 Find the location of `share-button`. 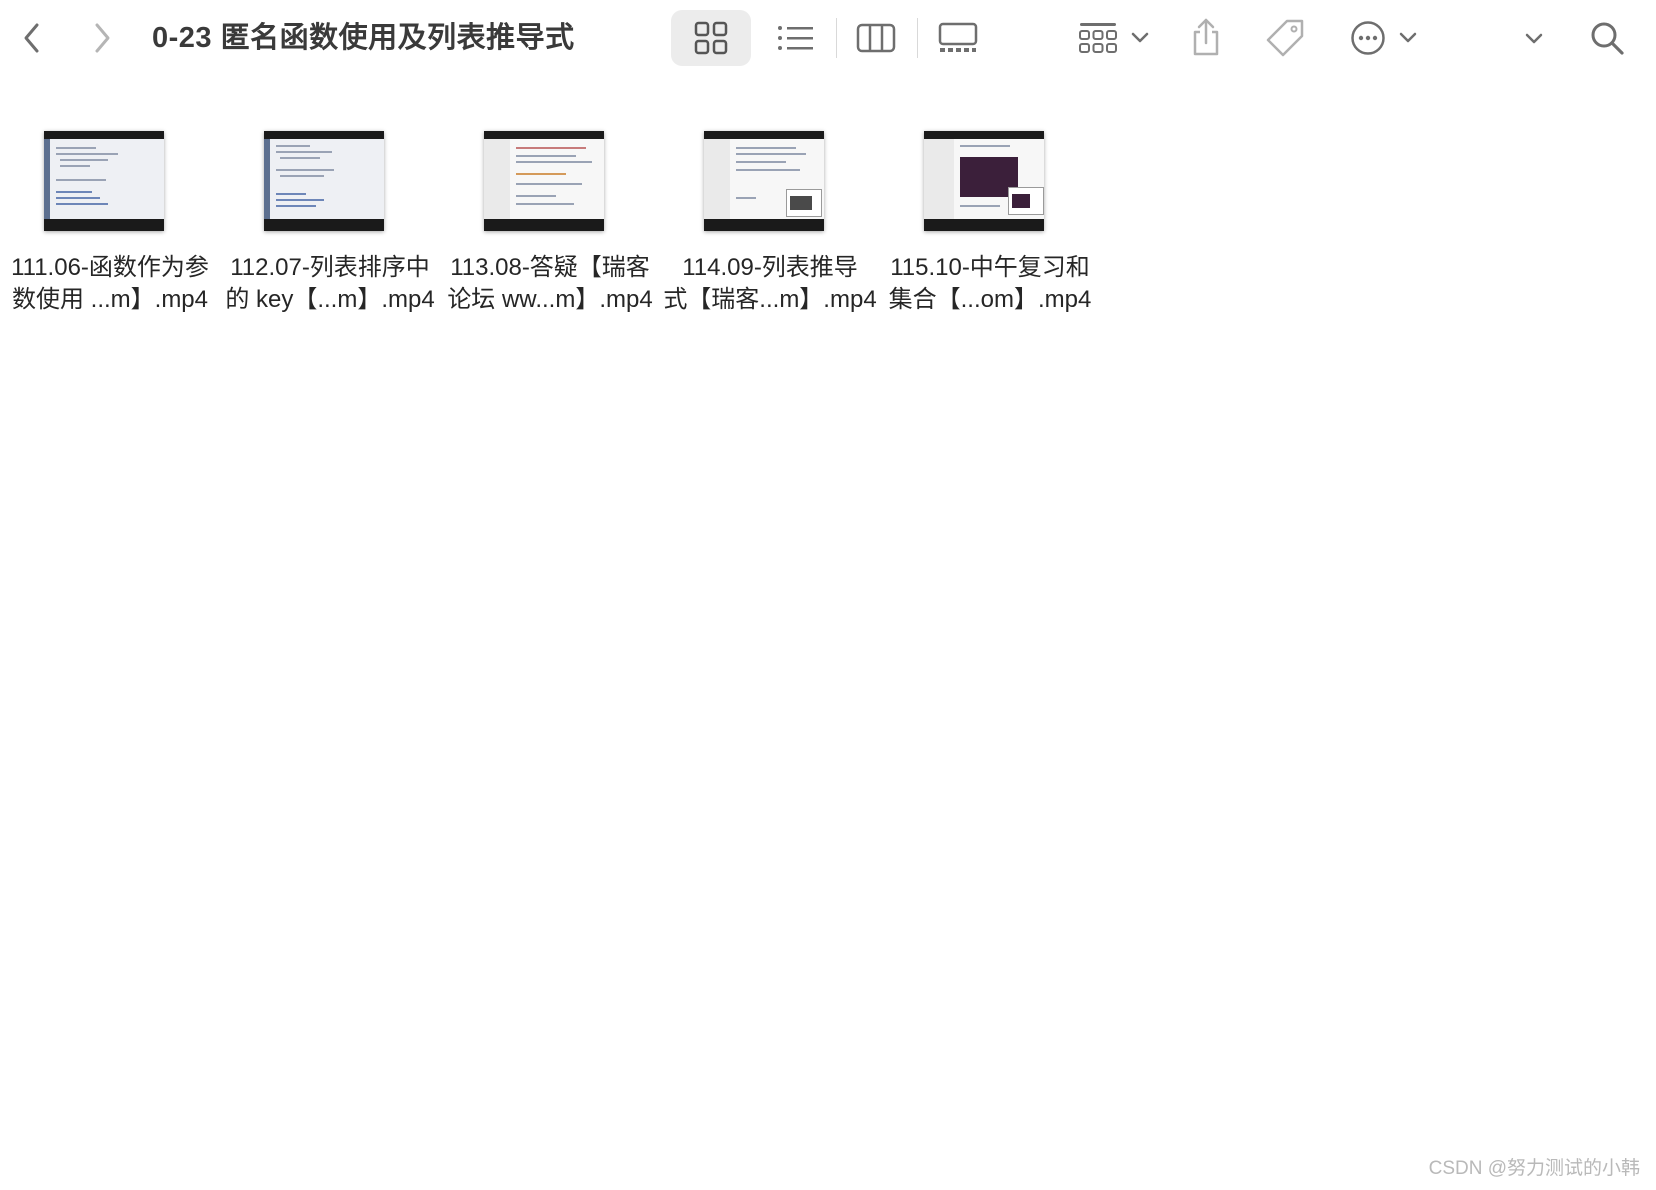

share-button is located at coordinates (1206, 37).